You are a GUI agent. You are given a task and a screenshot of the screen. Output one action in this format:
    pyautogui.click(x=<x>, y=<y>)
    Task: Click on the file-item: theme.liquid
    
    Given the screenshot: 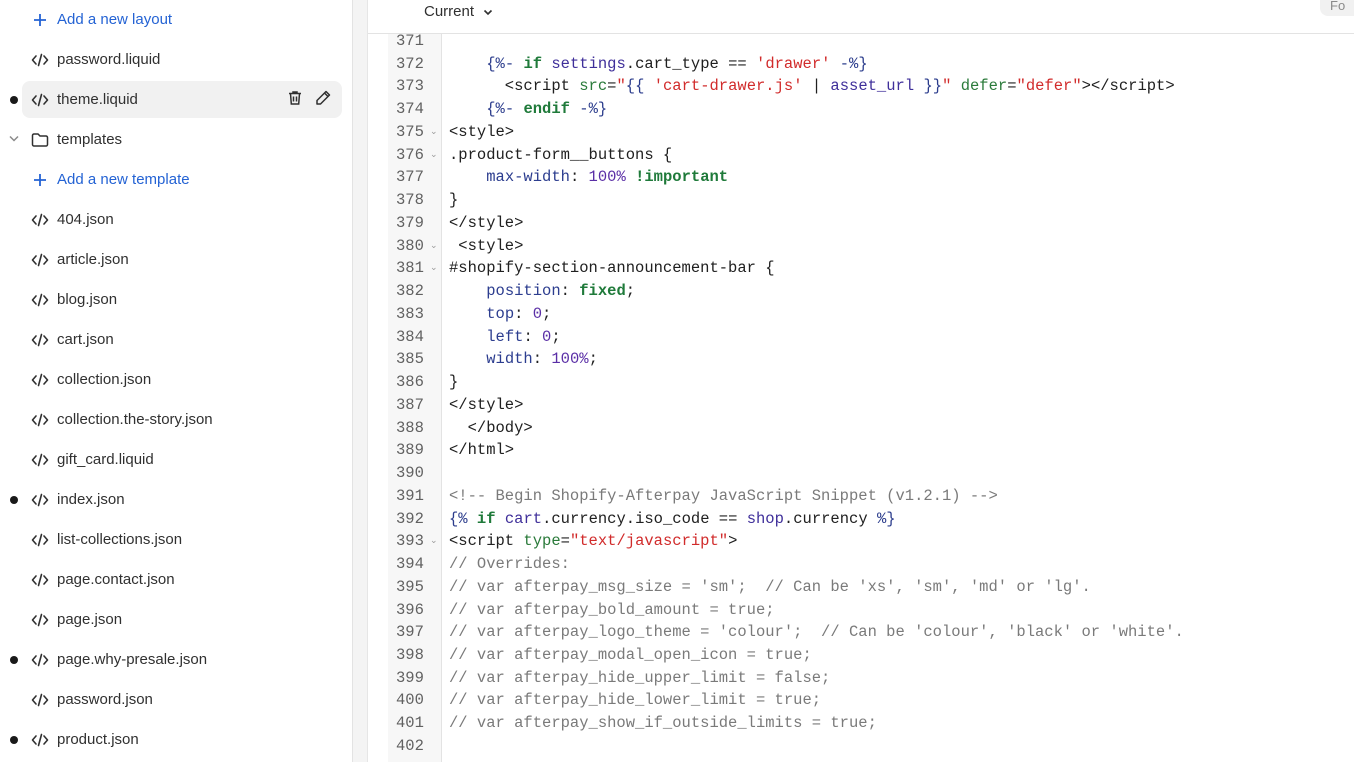 What is the action you would take?
    pyautogui.click(x=176, y=99)
    